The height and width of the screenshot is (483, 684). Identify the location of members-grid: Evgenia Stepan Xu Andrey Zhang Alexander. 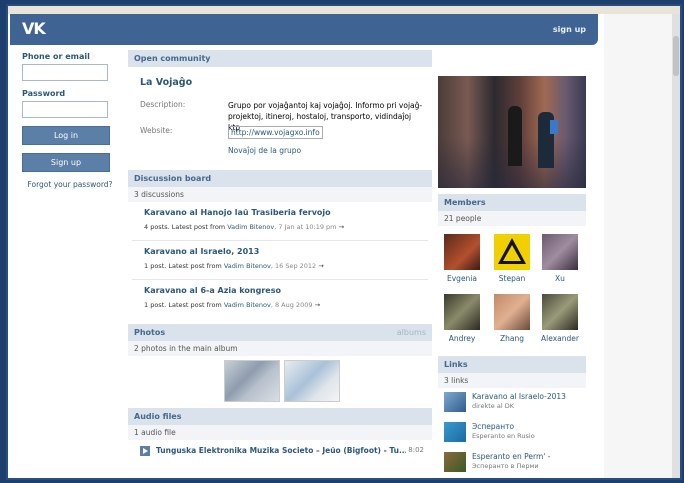
(512, 288).